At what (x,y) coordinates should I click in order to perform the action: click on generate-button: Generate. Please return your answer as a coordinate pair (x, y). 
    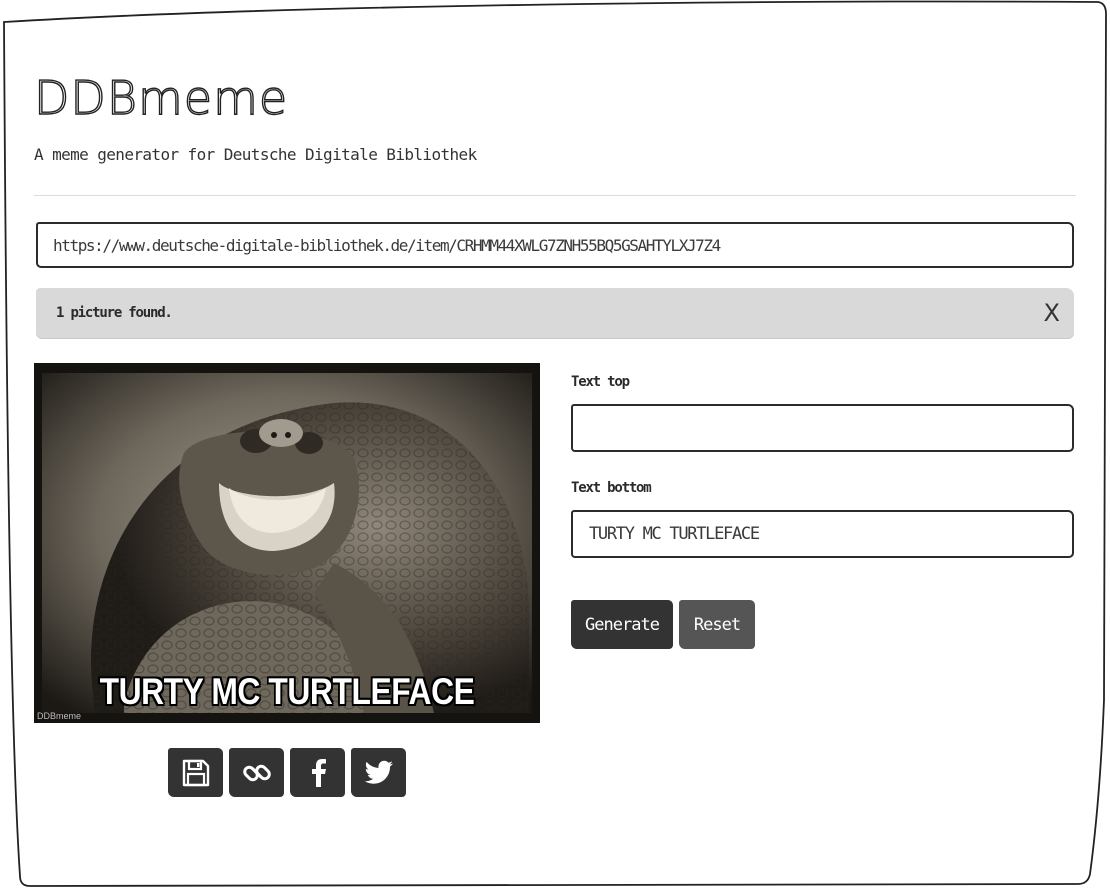
    Looking at the image, I should click on (622, 624).